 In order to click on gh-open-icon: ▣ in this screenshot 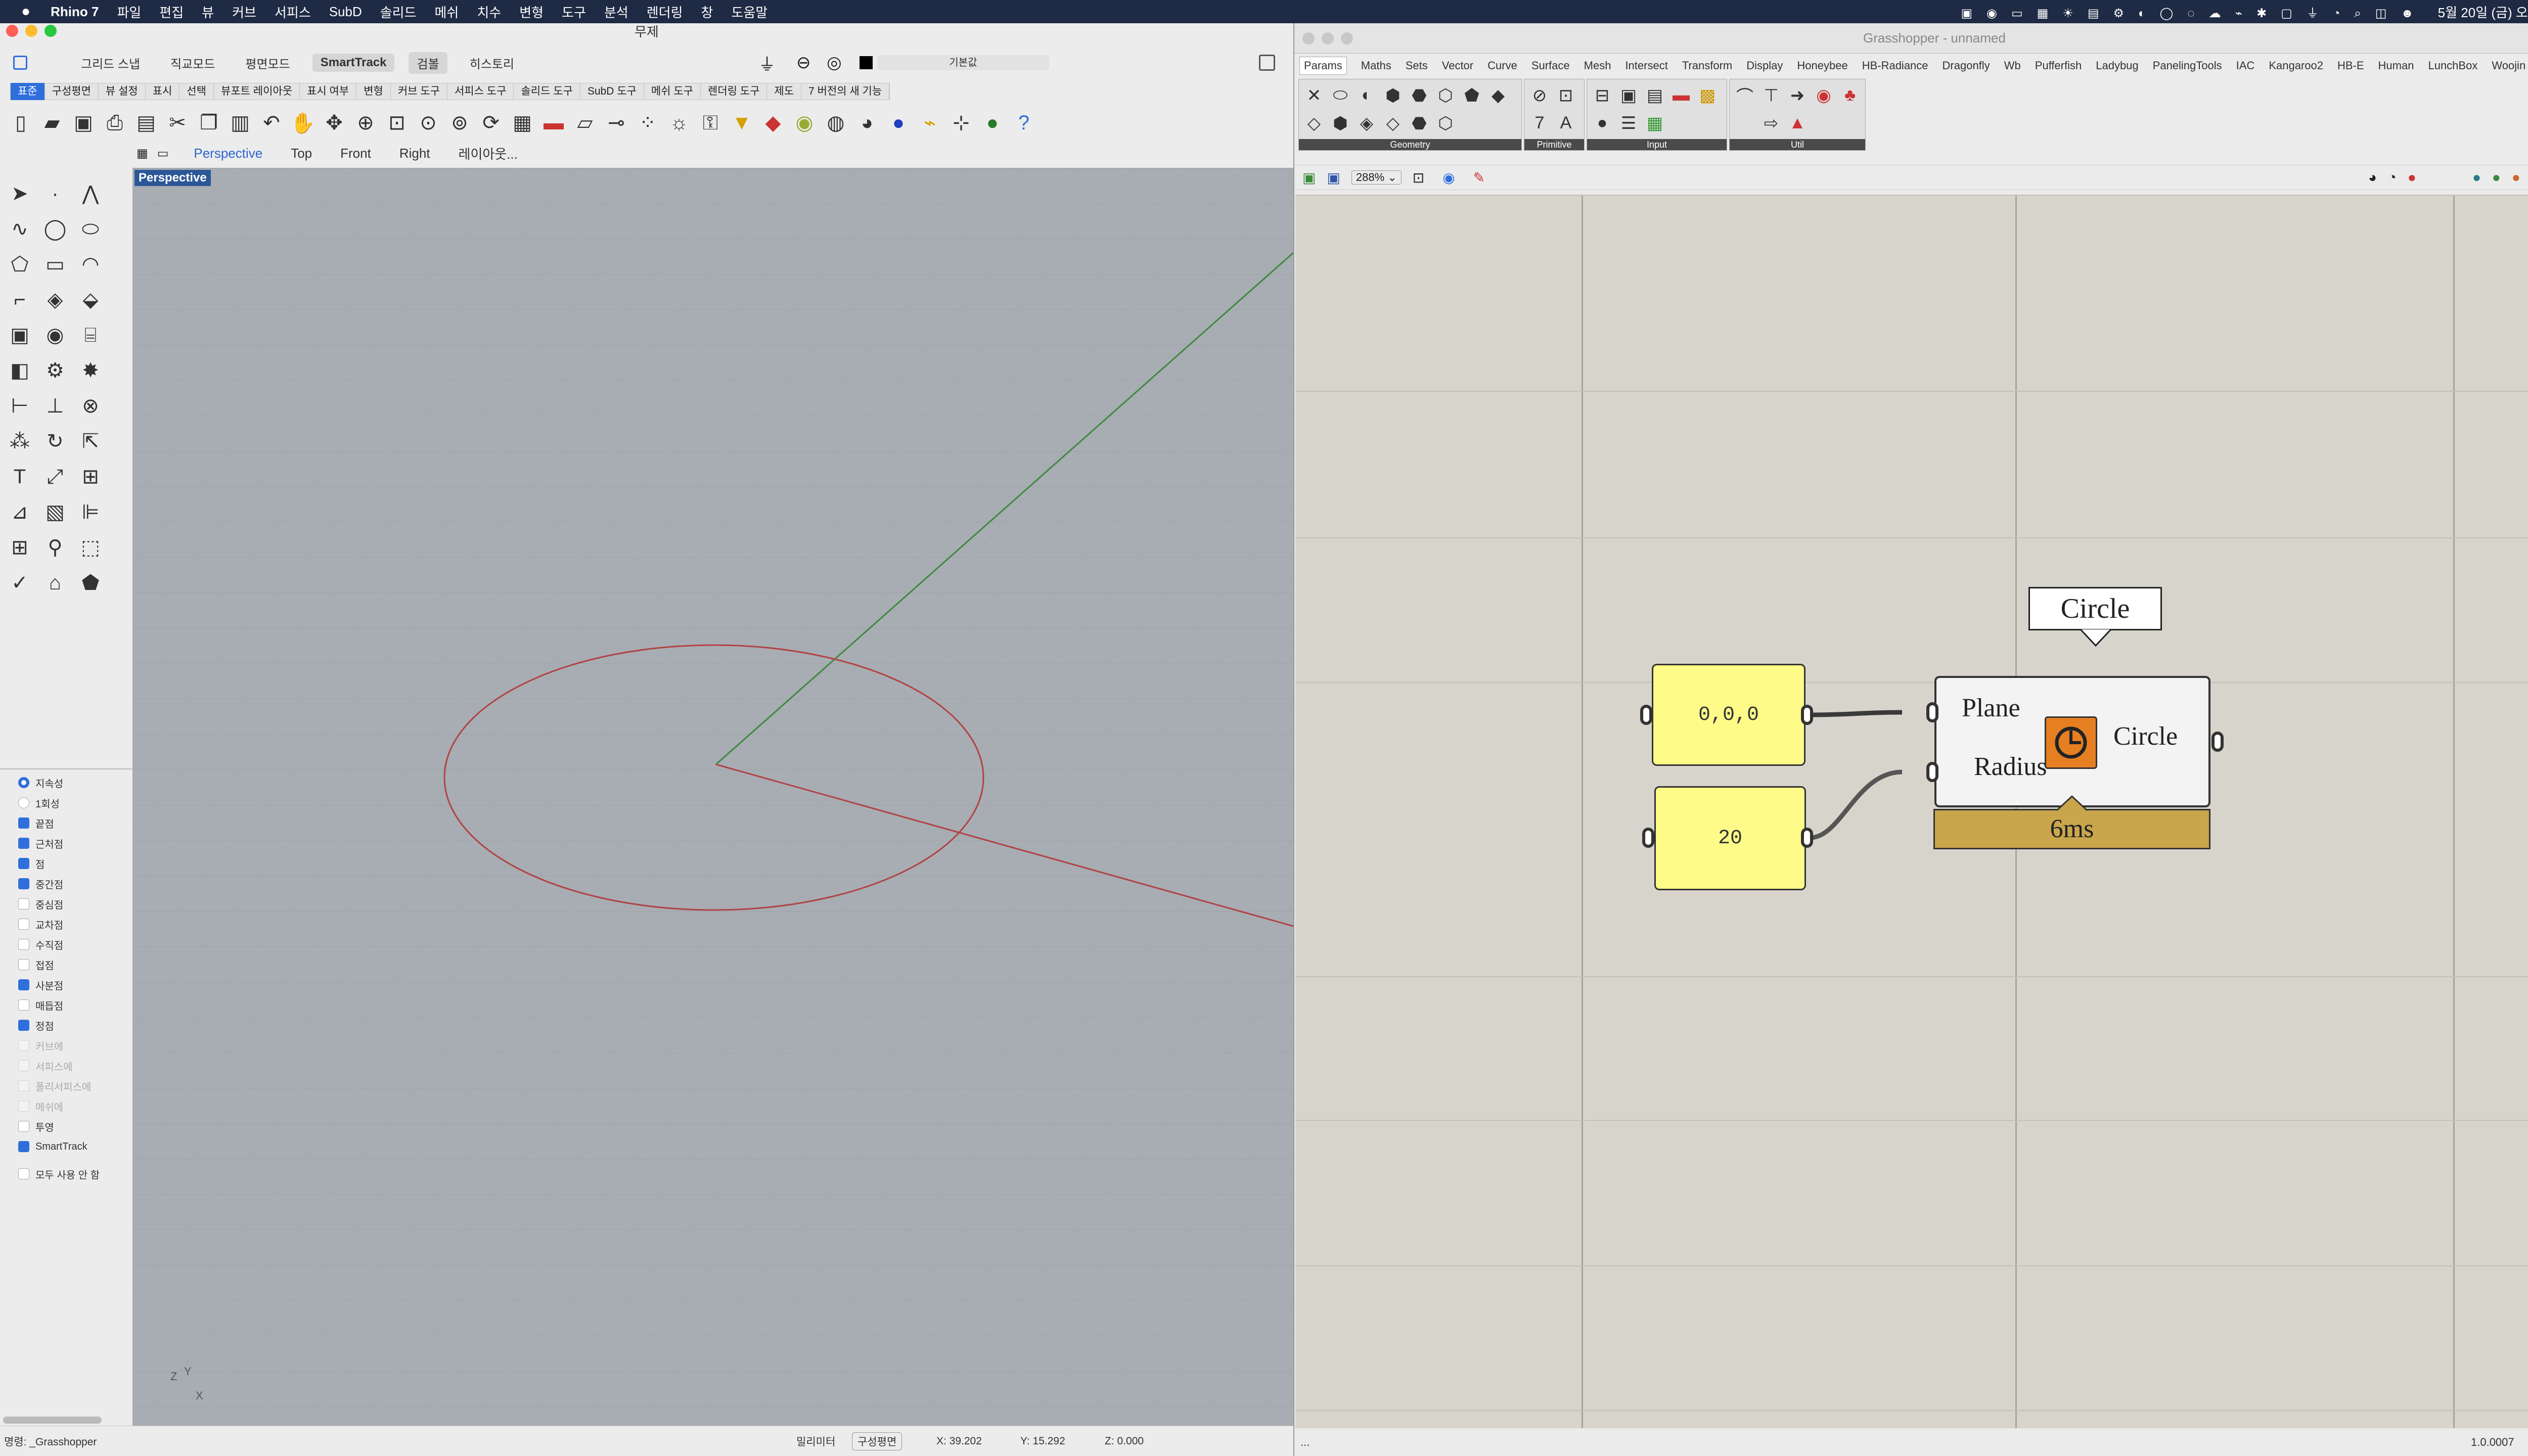, I will do `click(1309, 177)`.